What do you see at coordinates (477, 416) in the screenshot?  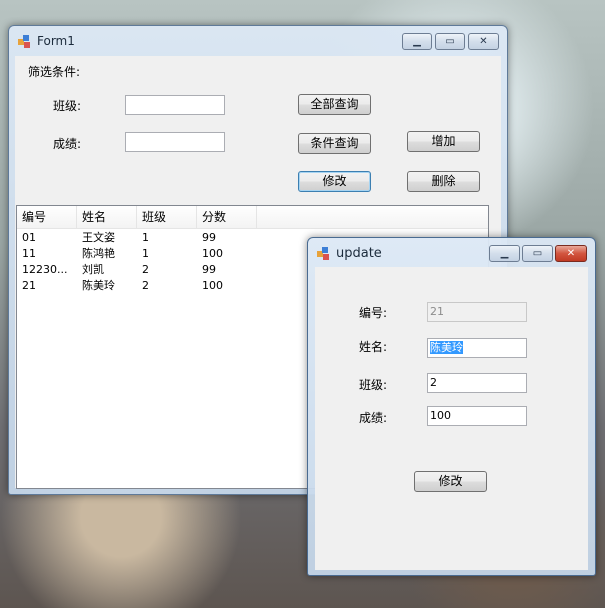 I see `score-field: 100` at bounding box center [477, 416].